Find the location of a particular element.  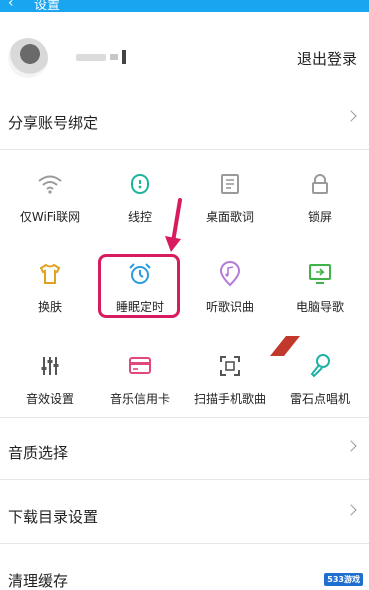

clear-cache-row: 清理缓存 is located at coordinates (184, 570).